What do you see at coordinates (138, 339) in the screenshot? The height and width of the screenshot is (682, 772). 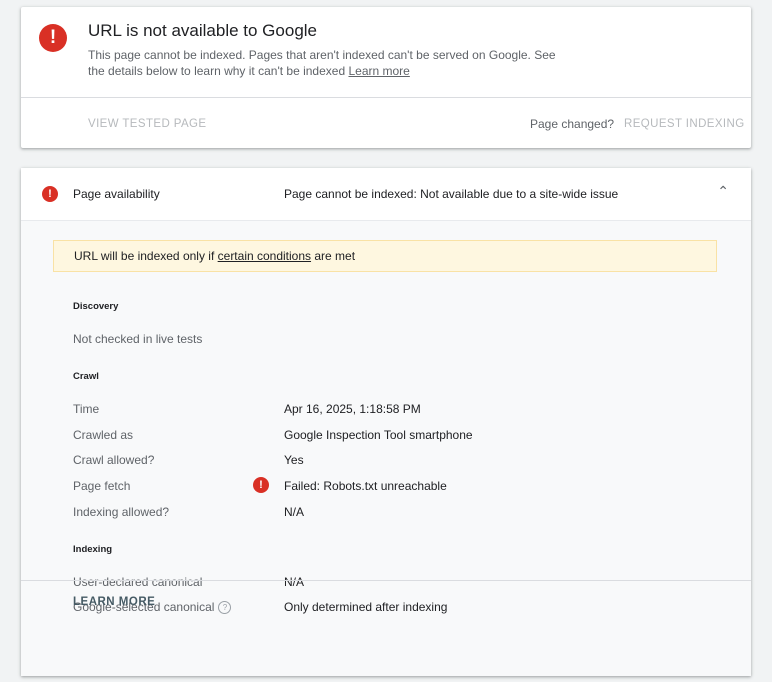 I see `discovery-text: Not checked in live tests` at bounding box center [138, 339].